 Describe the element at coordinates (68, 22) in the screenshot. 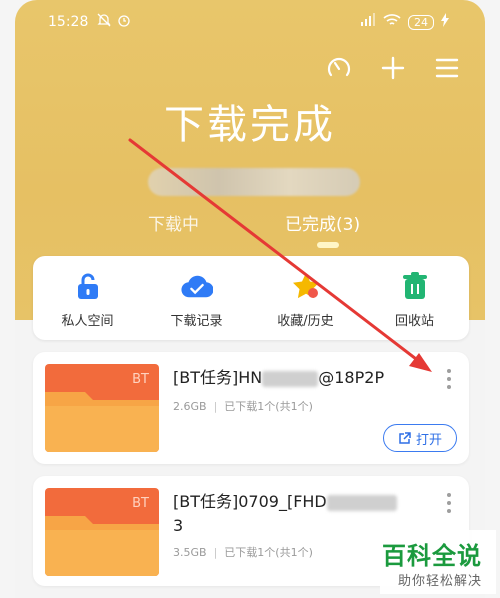

I see `status-time: 15:28` at that location.